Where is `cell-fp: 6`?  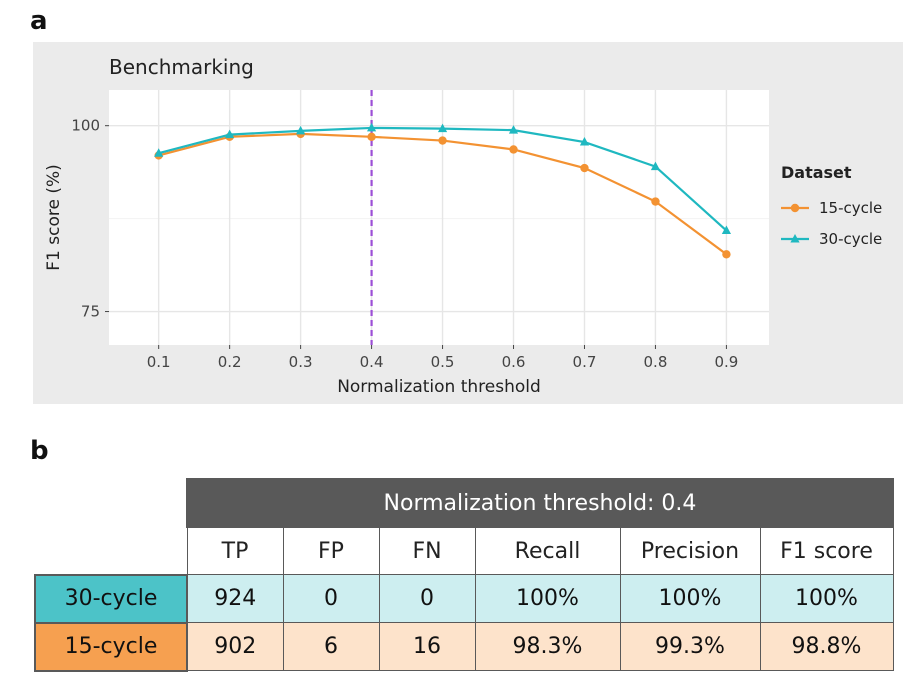 cell-fp: 6 is located at coordinates (331, 646).